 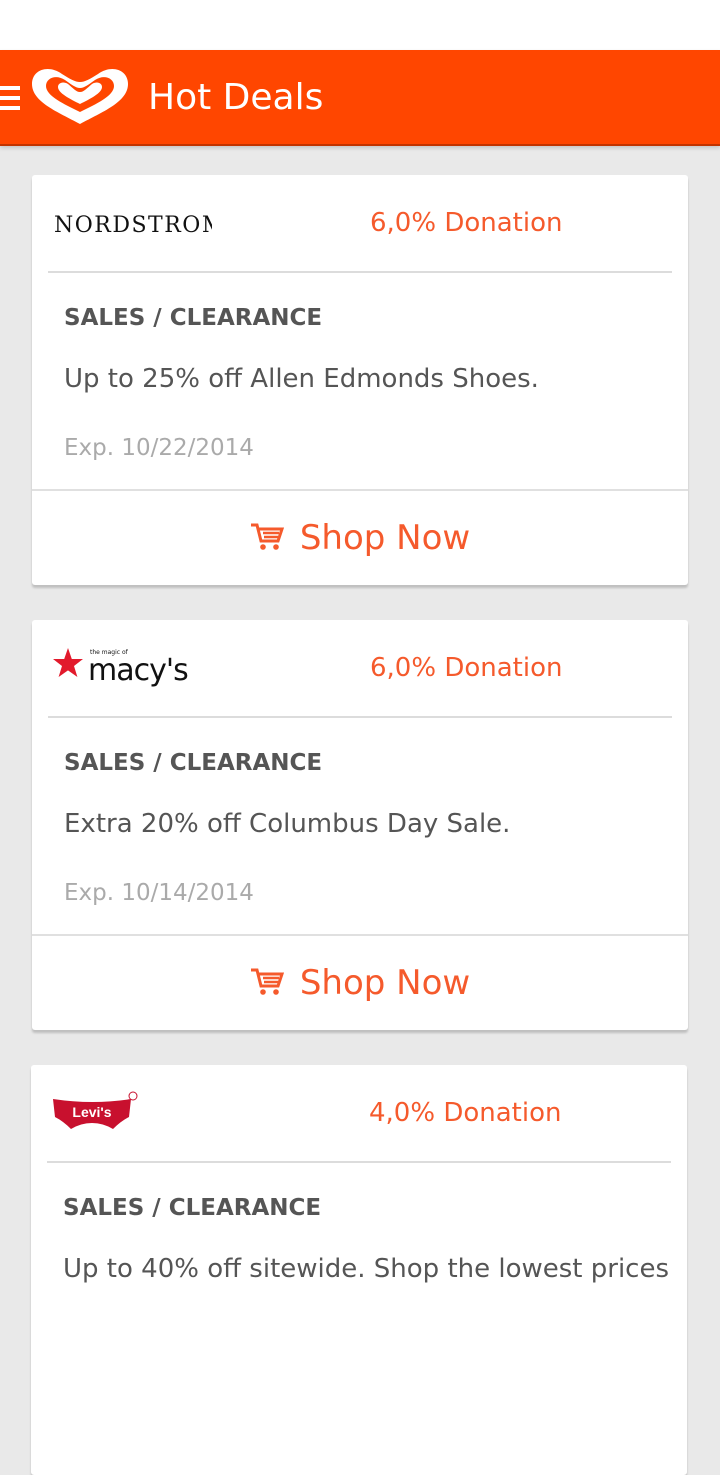 I want to click on store-name: macy's, so click(x=138, y=670).